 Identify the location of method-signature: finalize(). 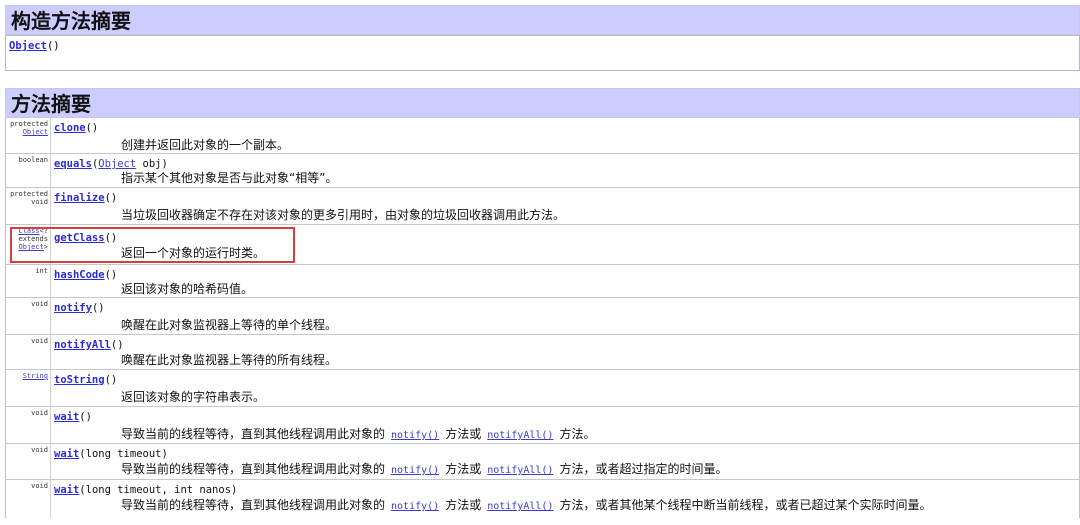
(85, 198).